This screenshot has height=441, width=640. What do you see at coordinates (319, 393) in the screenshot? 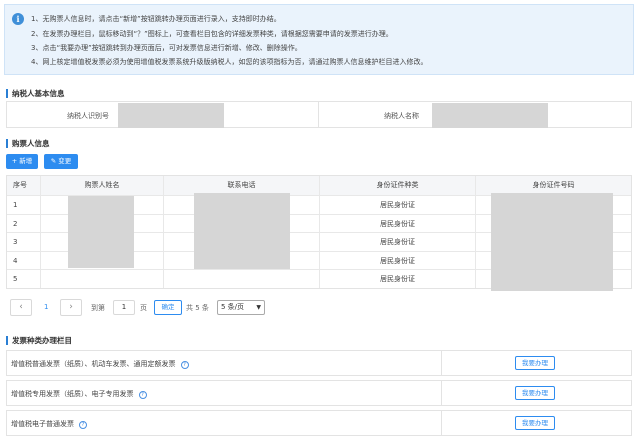
I see `invoice-row: 增值税专用发票（纸质）、电子专用发票? 我要办理` at bounding box center [319, 393].